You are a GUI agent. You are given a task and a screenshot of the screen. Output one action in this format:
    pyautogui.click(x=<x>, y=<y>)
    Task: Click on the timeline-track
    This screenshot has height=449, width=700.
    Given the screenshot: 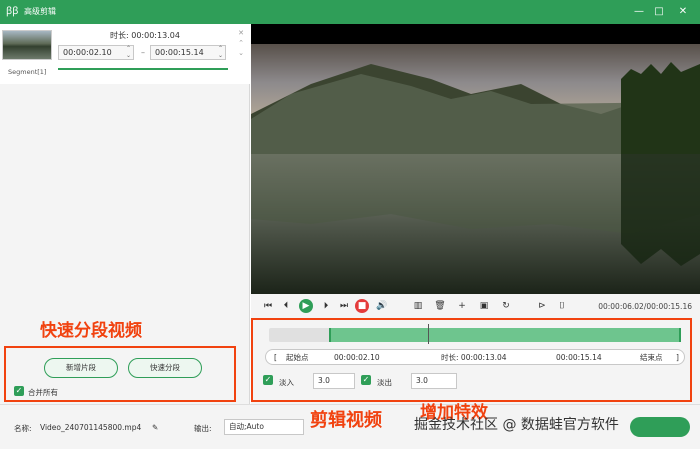 What is the action you would take?
    pyautogui.click(x=475, y=335)
    